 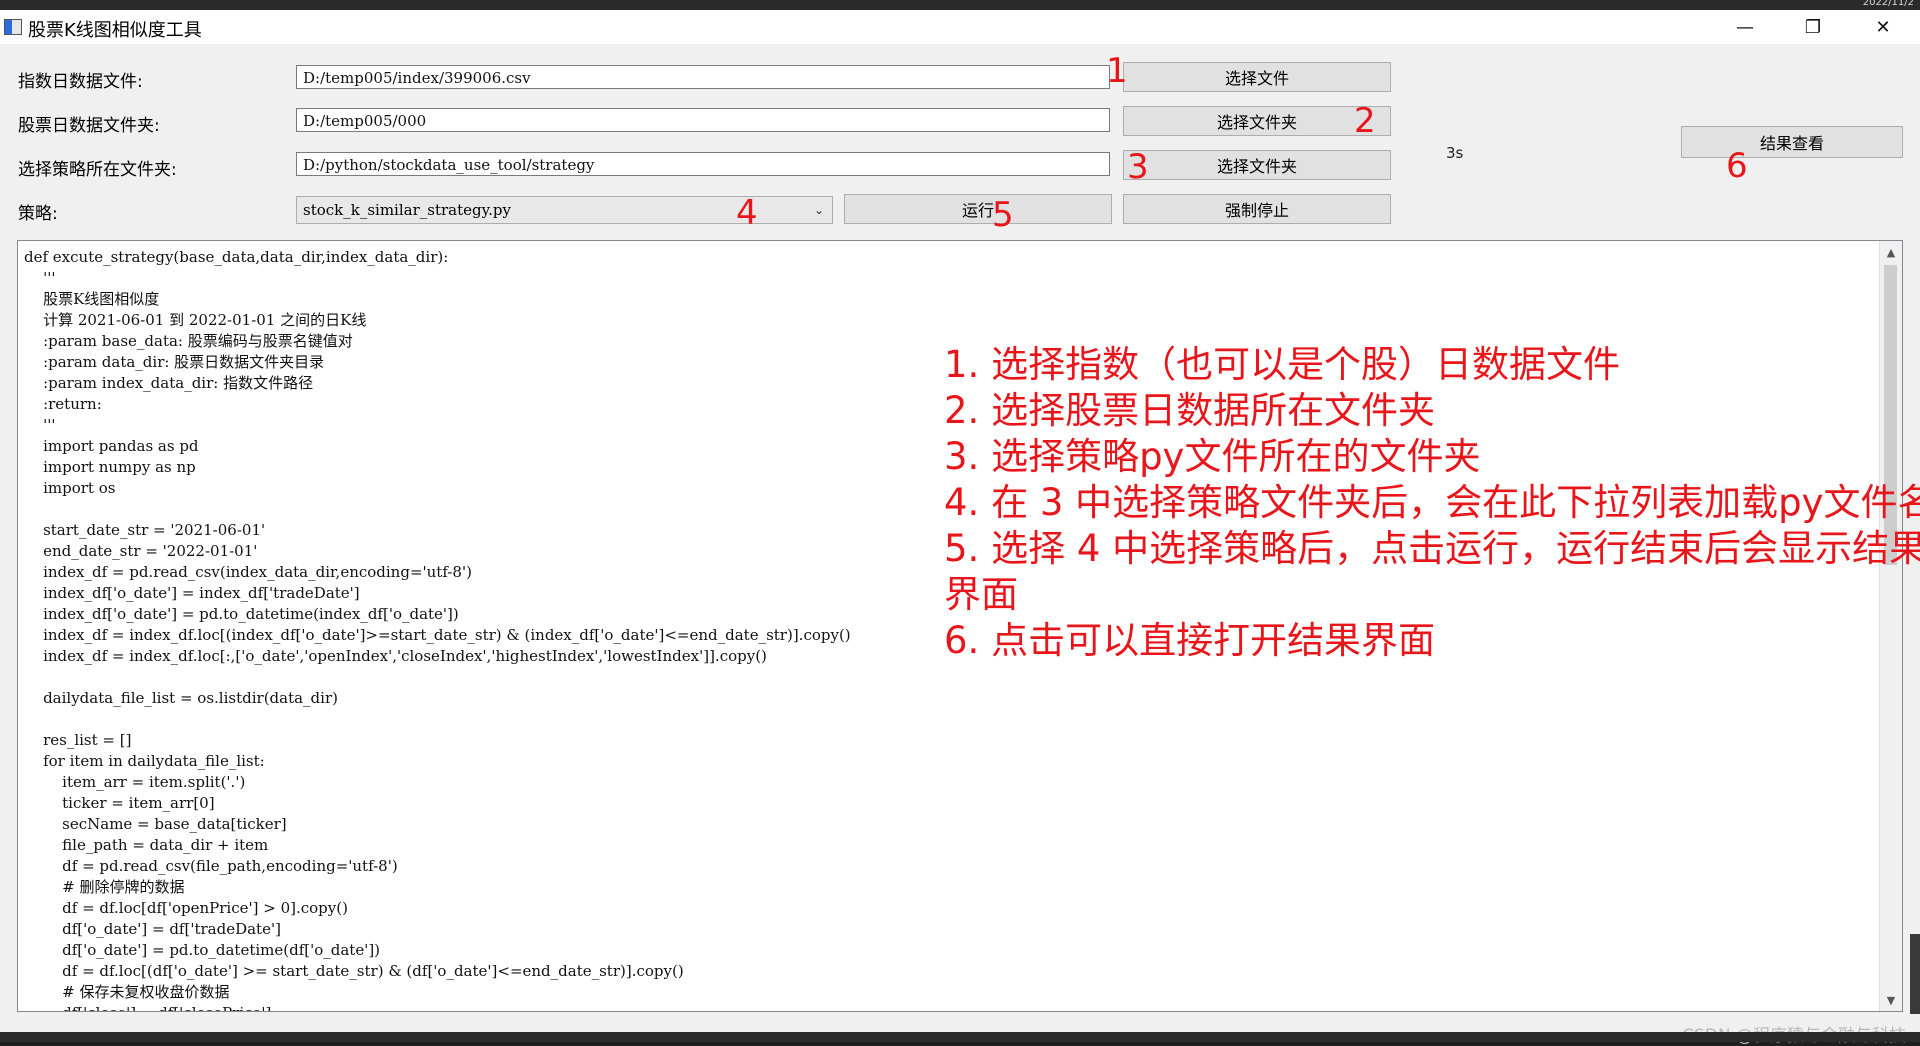 I want to click on index-file-label: 指数日数据文件:, so click(x=80, y=82).